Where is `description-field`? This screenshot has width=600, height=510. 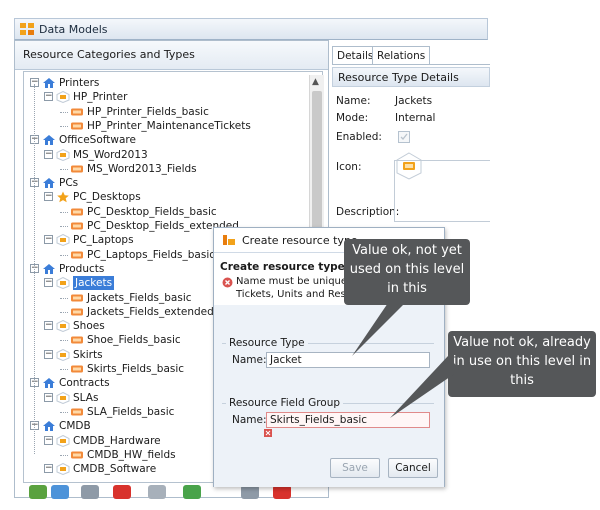 description-field is located at coordinates (442, 191).